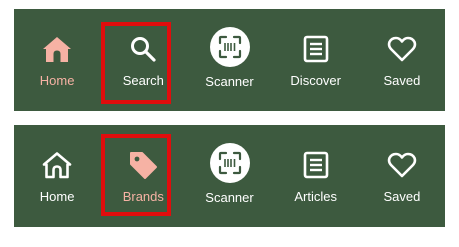 This screenshot has height=247, width=459. I want to click on nav-label-articles: Articles, so click(316, 196).